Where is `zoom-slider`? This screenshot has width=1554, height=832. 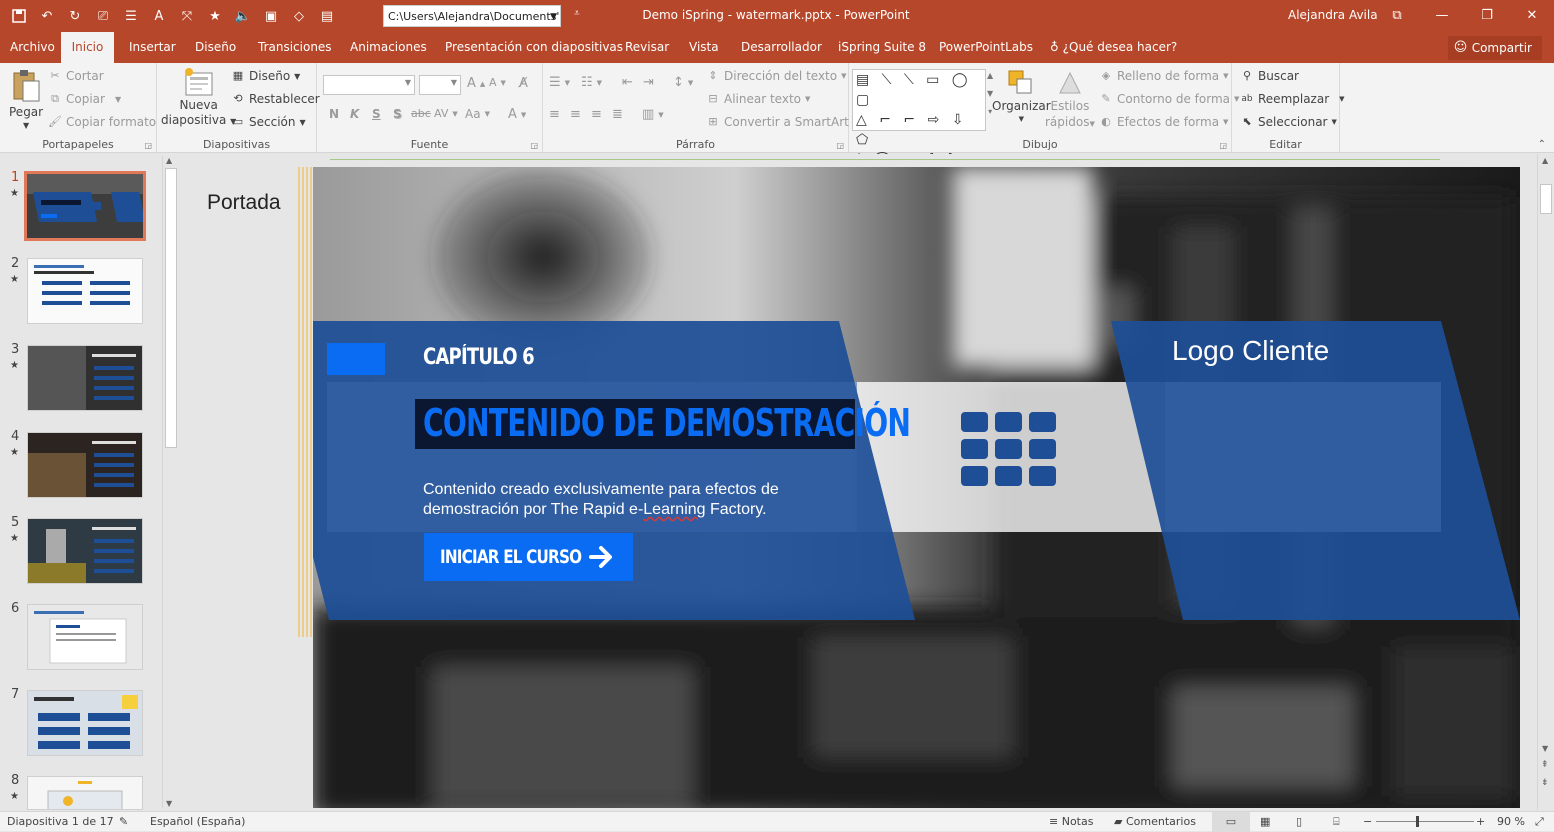 zoom-slider is located at coordinates (1425, 821).